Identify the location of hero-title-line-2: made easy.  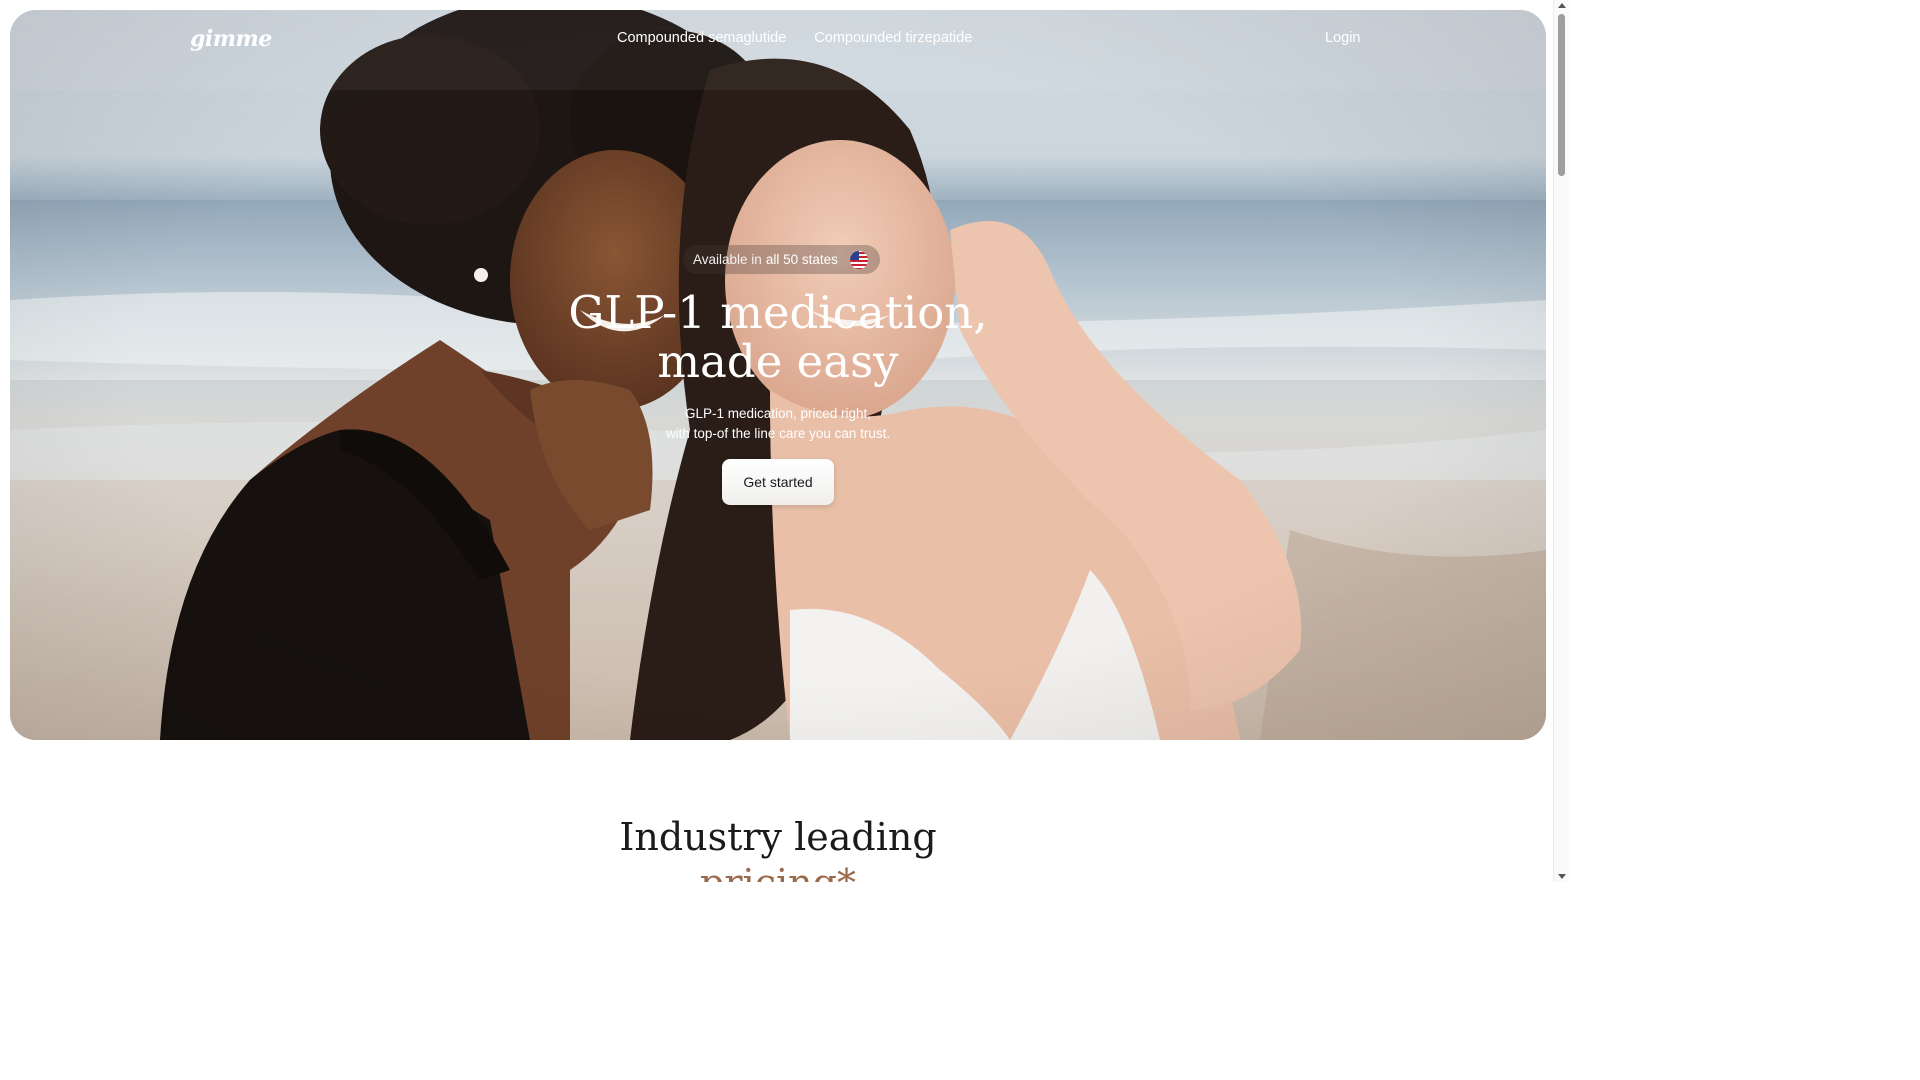
(778, 361).